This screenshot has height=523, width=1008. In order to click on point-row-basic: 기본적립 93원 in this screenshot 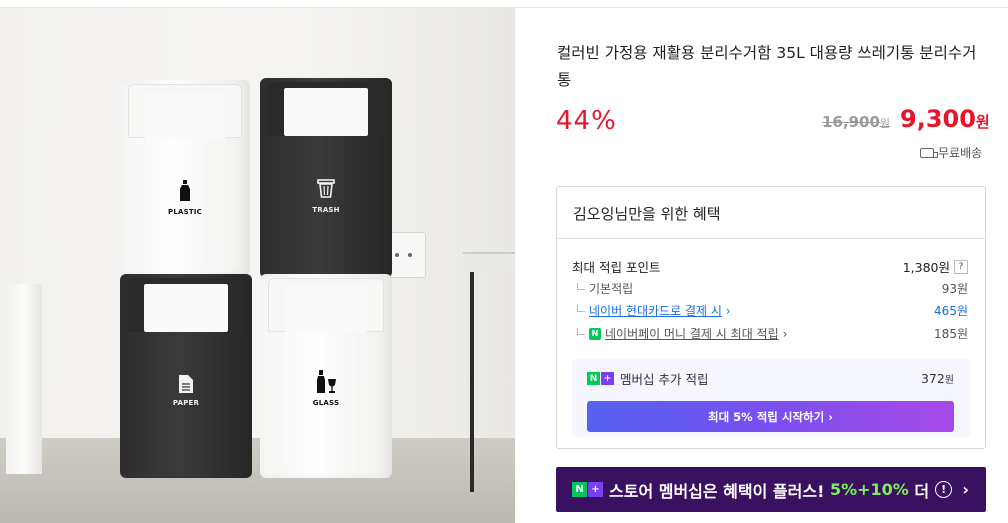, I will do `click(770, 288)`.